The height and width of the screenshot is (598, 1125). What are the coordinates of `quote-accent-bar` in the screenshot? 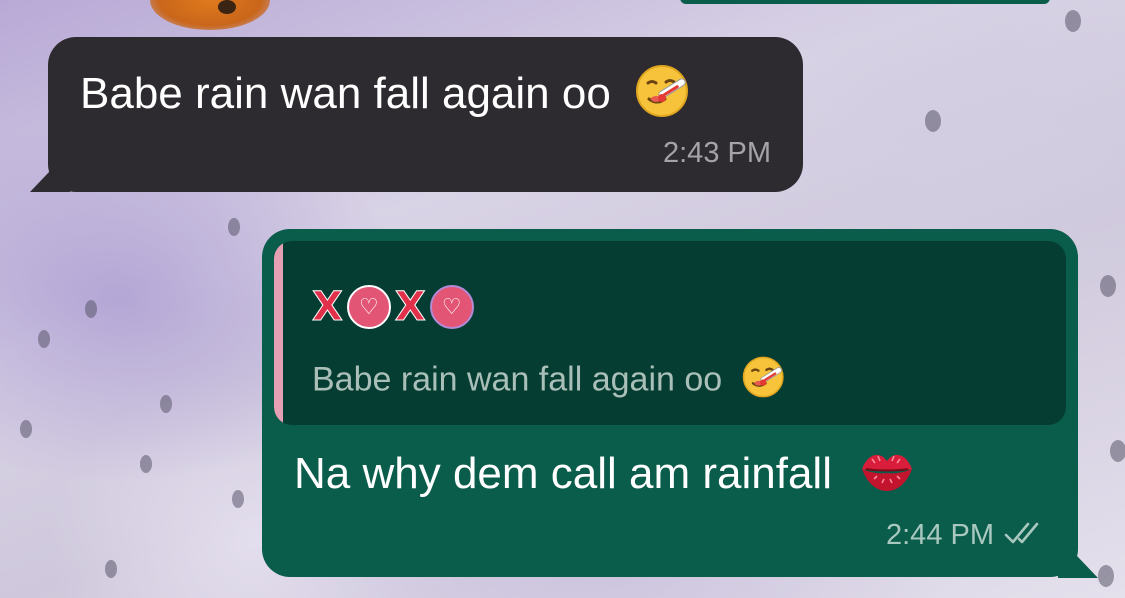 It's located at (278, 333).